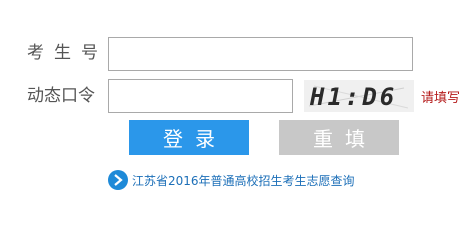 Image resolution: width=461 pixels, height=240 pixels. What do you see at coordinates (243, 180) in the screenshot?
I see `query-link-text: 江苏省2016年普通高校招生考生志愿查询` at bounding box center [243, 180].